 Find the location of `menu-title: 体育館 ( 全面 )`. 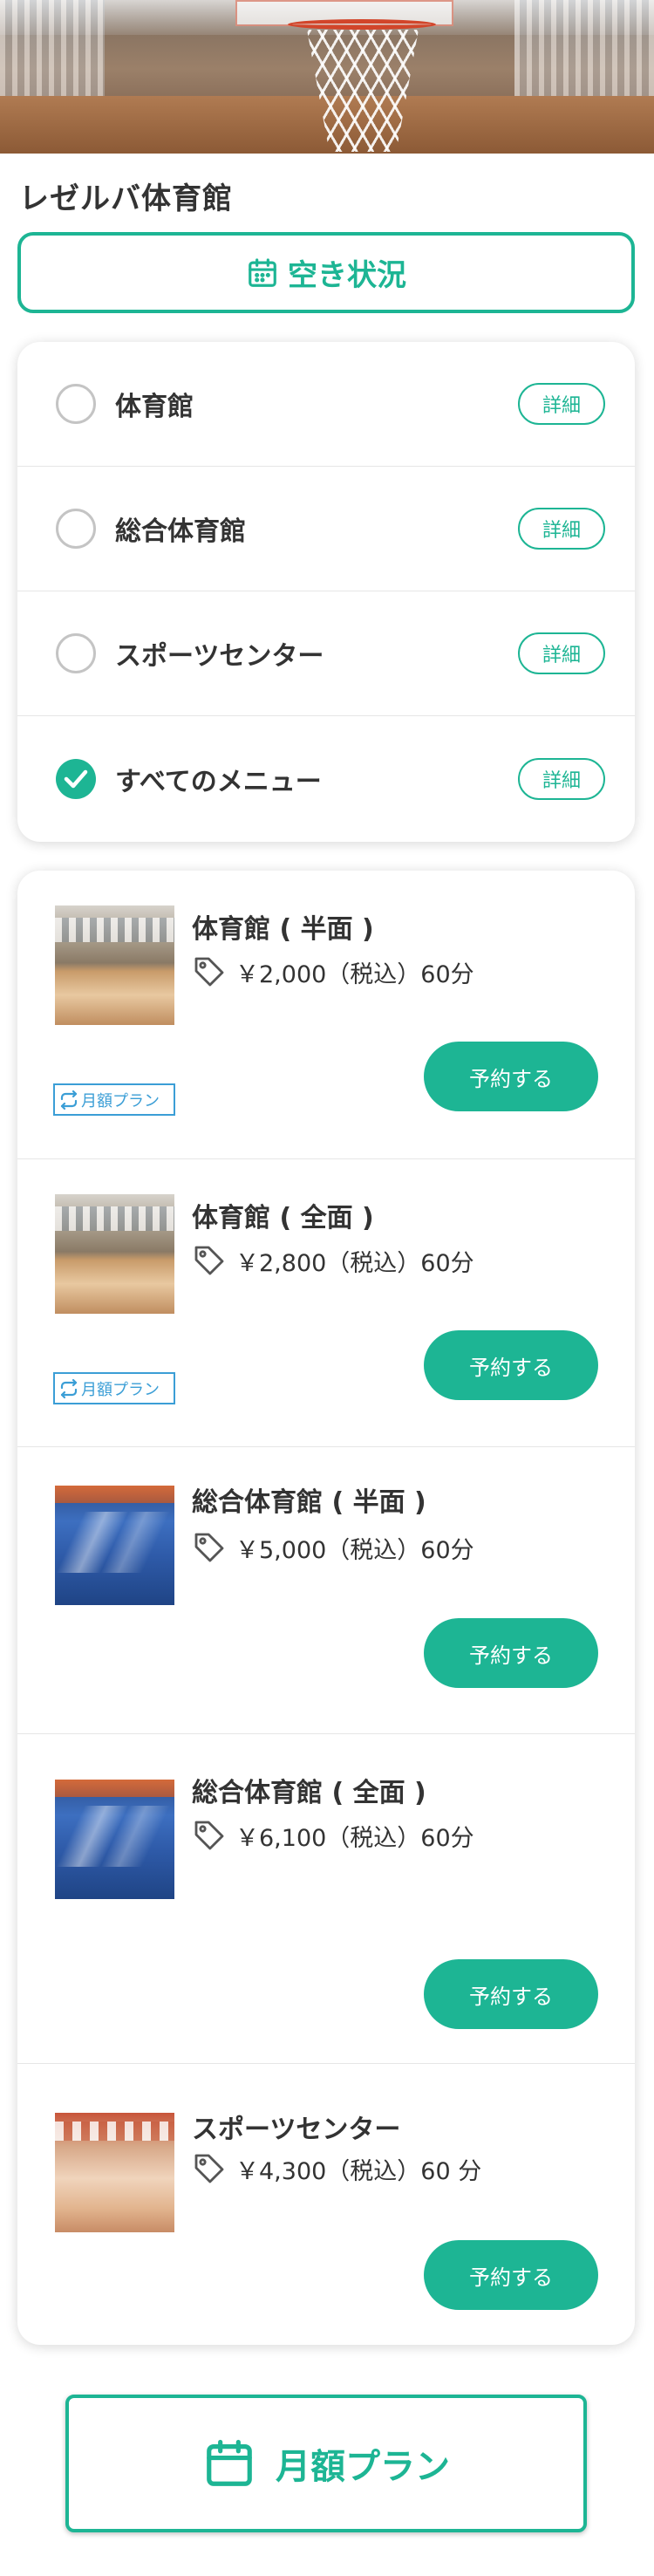

menu-title: 体育館 ( 全面 ) is located at coordinates (283, 1218).